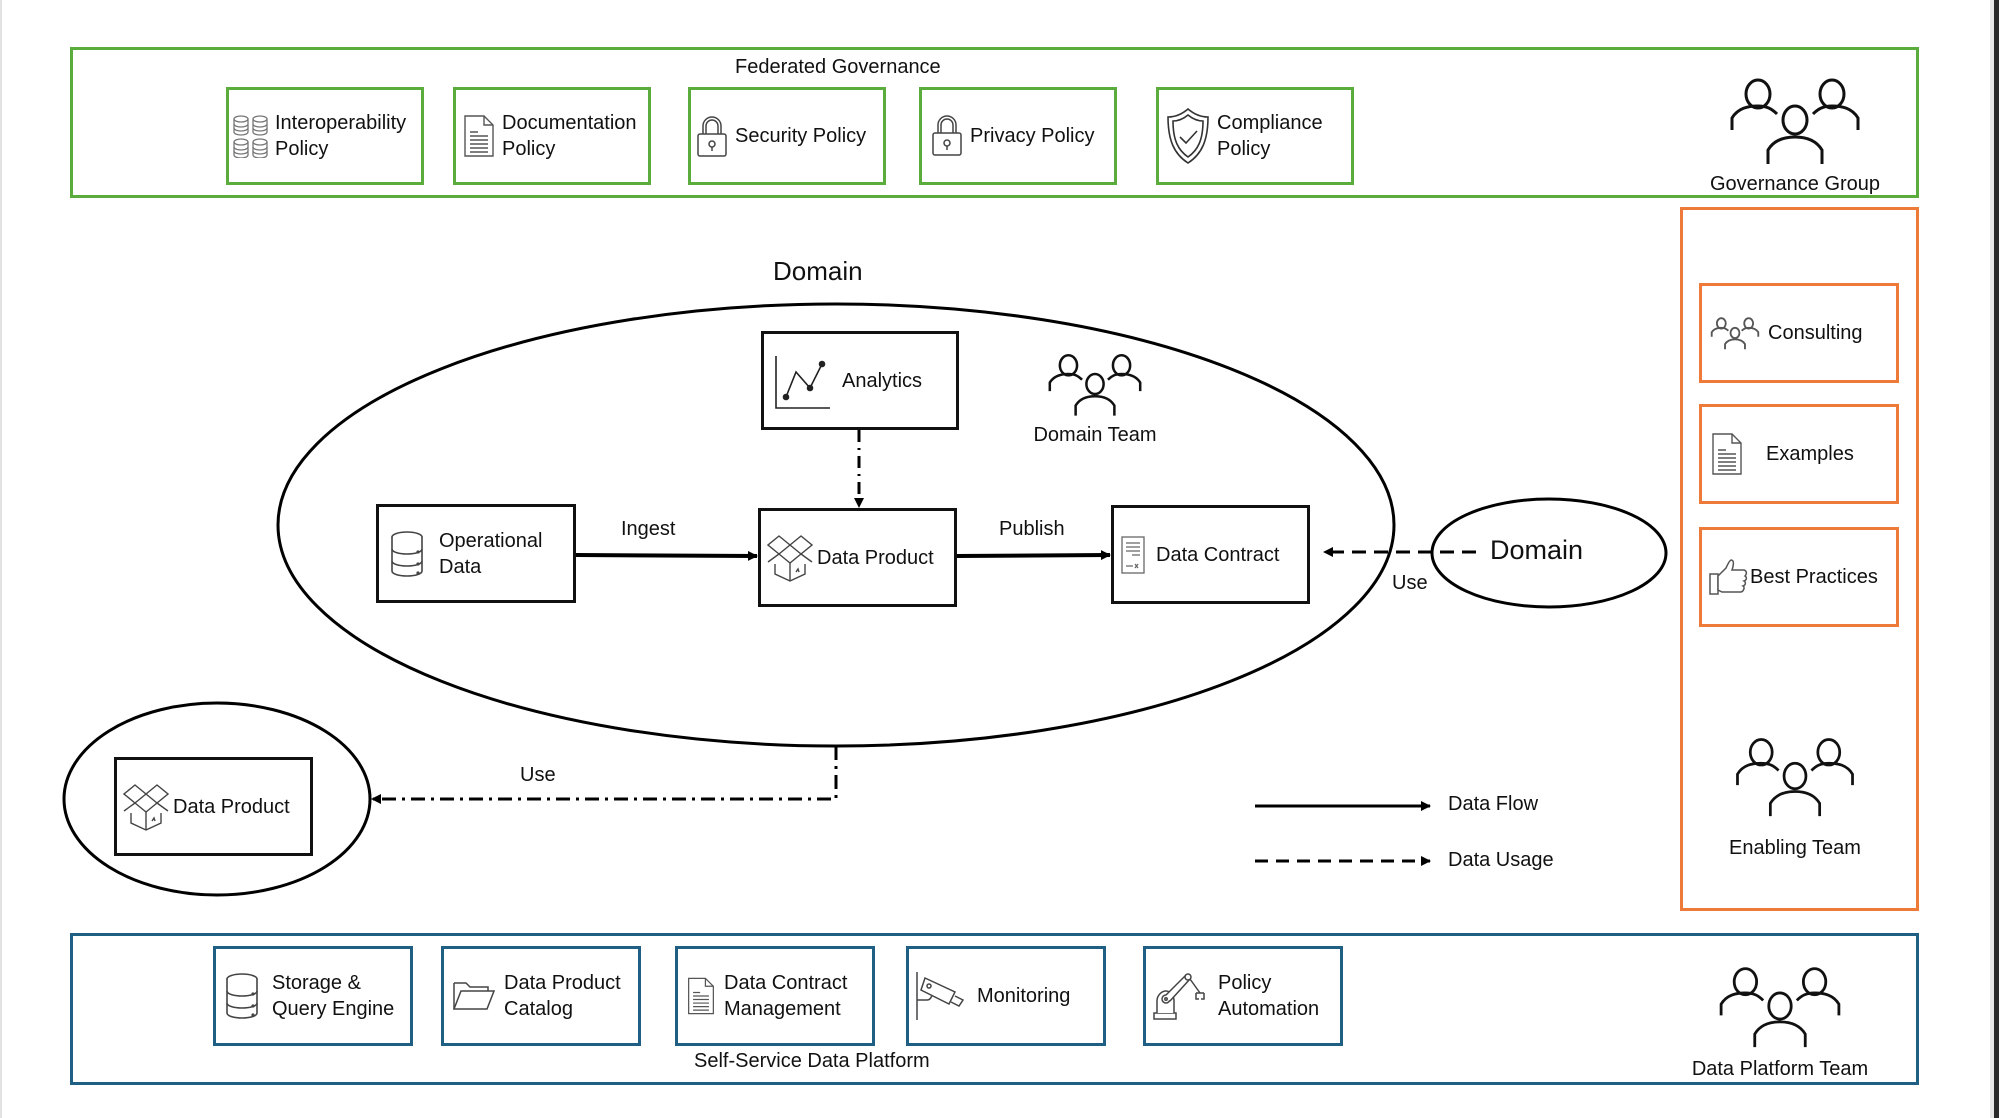 This screenshot has width=1999, height=1118. I want to click on node-data-contract: Data Contract, so click(1210, 554).